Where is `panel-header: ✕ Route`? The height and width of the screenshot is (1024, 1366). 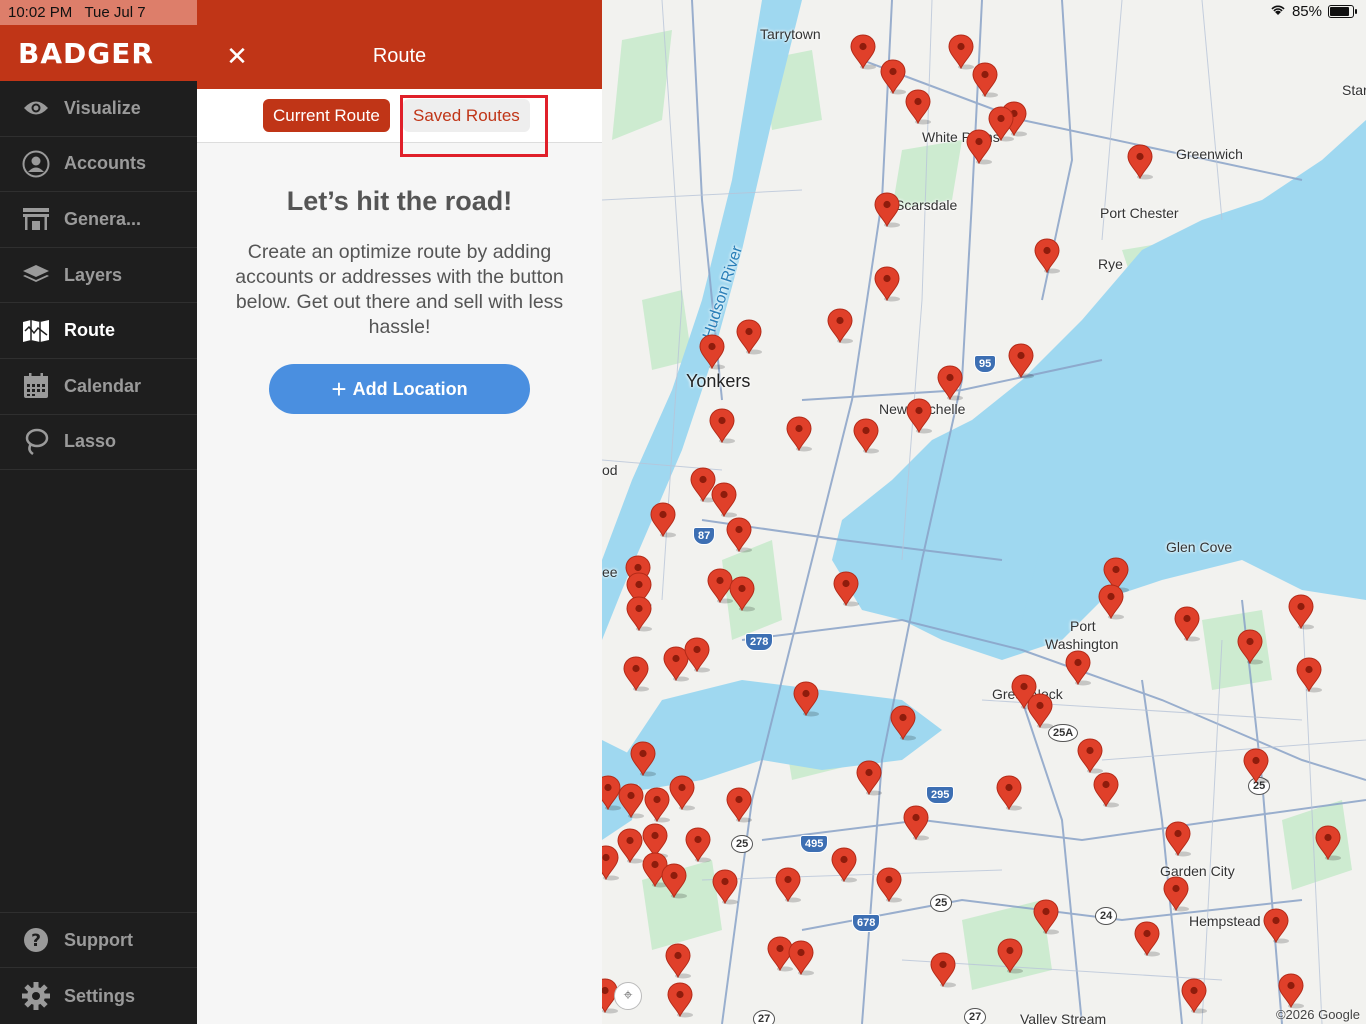
panel-header: ✕ Route is located at coordinates (399, 44).